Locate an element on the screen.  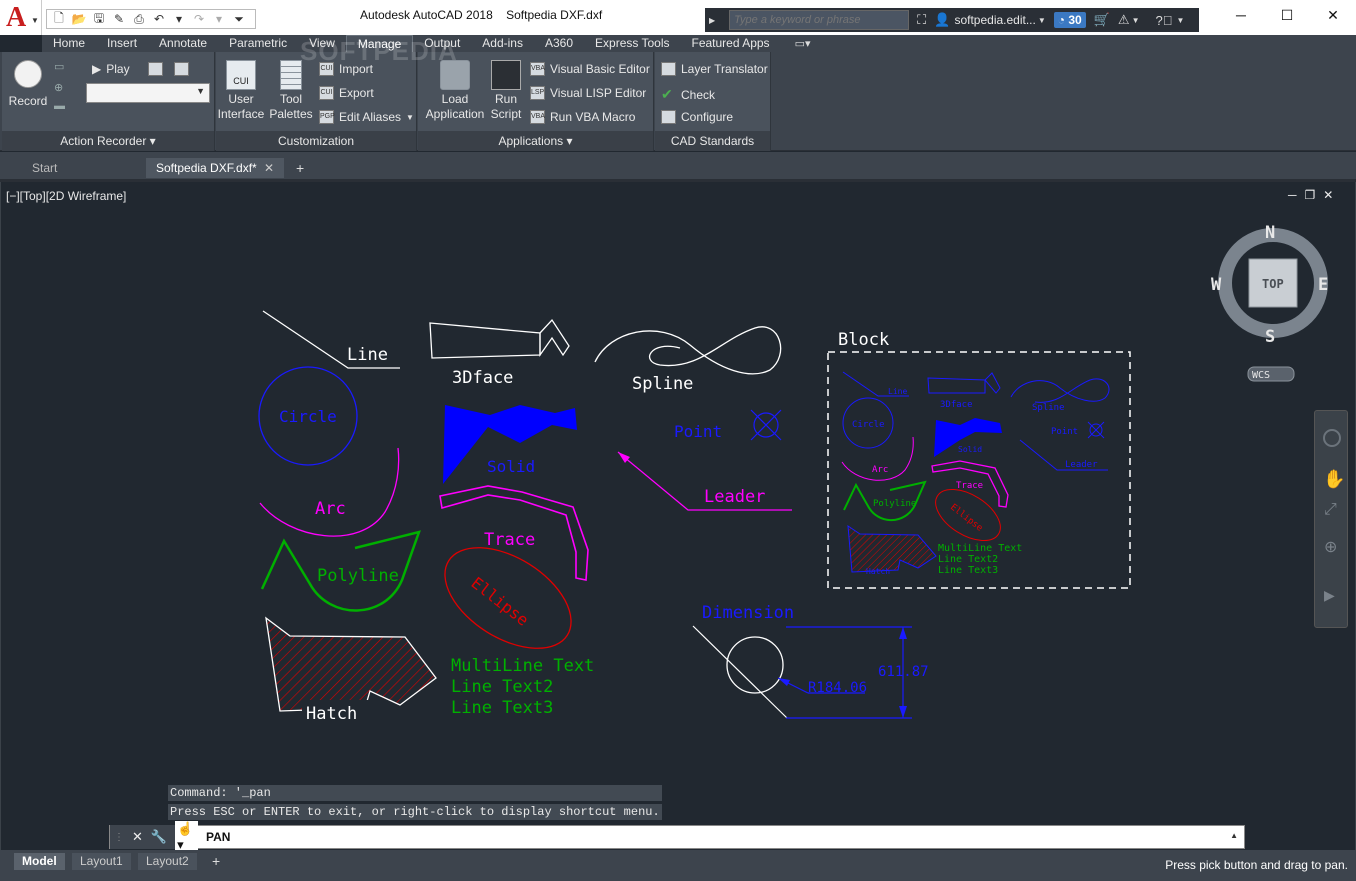
grip-icon: ⋮ is located at coordinates (119, 837).